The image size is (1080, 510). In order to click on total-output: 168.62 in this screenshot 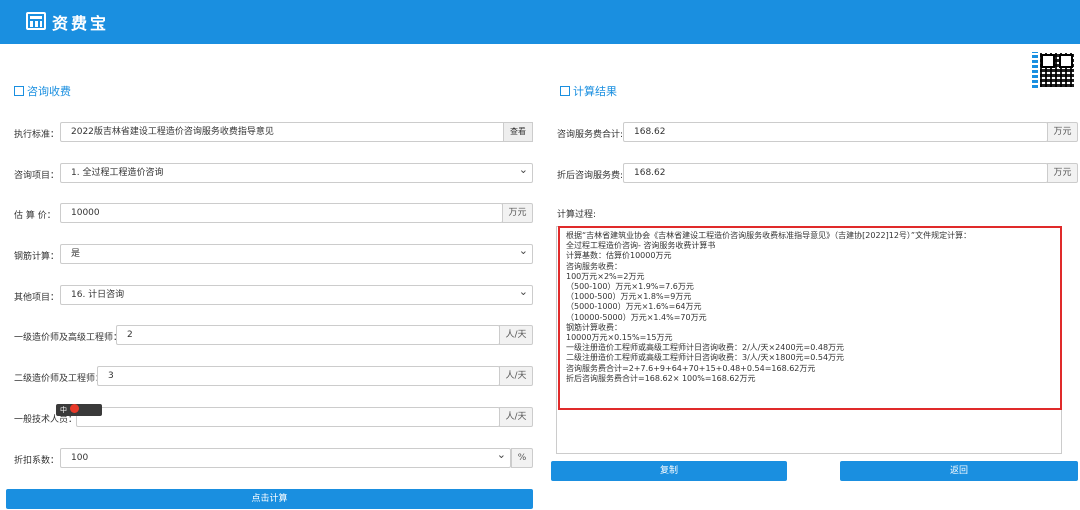, I will do `click(835, 132)`.